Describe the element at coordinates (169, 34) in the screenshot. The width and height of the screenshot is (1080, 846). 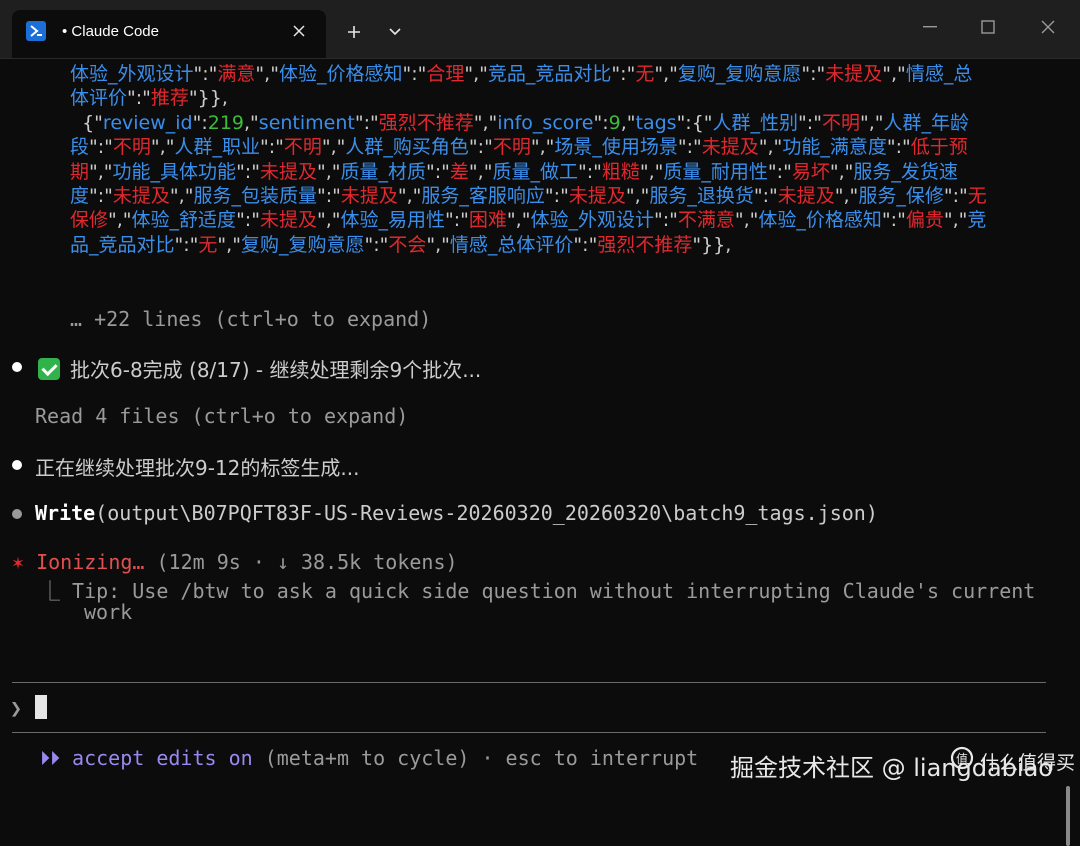
I see `tab-claude-code: • Claude Code` at that location.